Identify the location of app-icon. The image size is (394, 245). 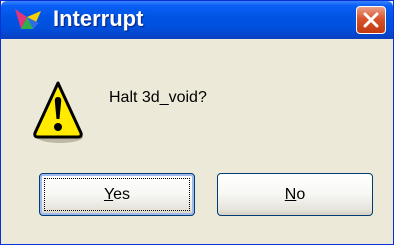
(28, 20).